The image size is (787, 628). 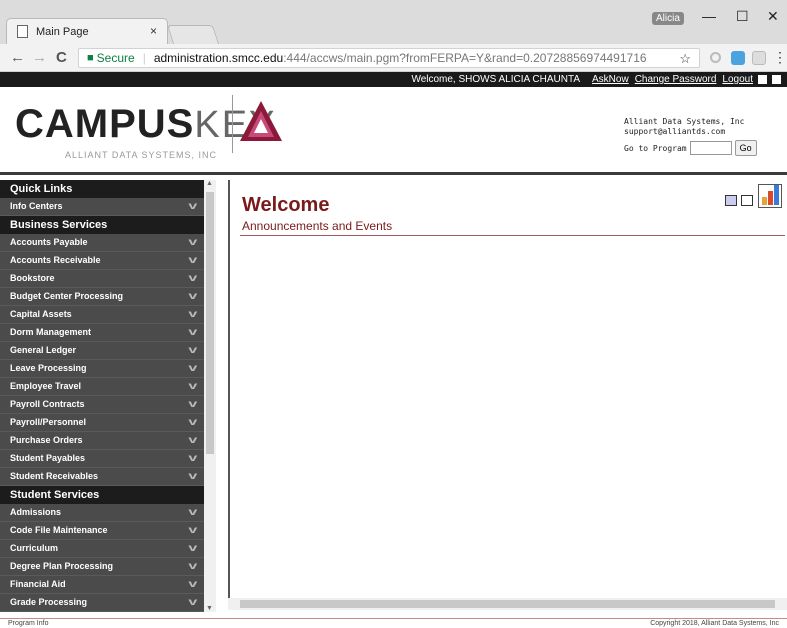 I want to click on page-subtitle: Announcements and Events, so click(x=317, y=226).